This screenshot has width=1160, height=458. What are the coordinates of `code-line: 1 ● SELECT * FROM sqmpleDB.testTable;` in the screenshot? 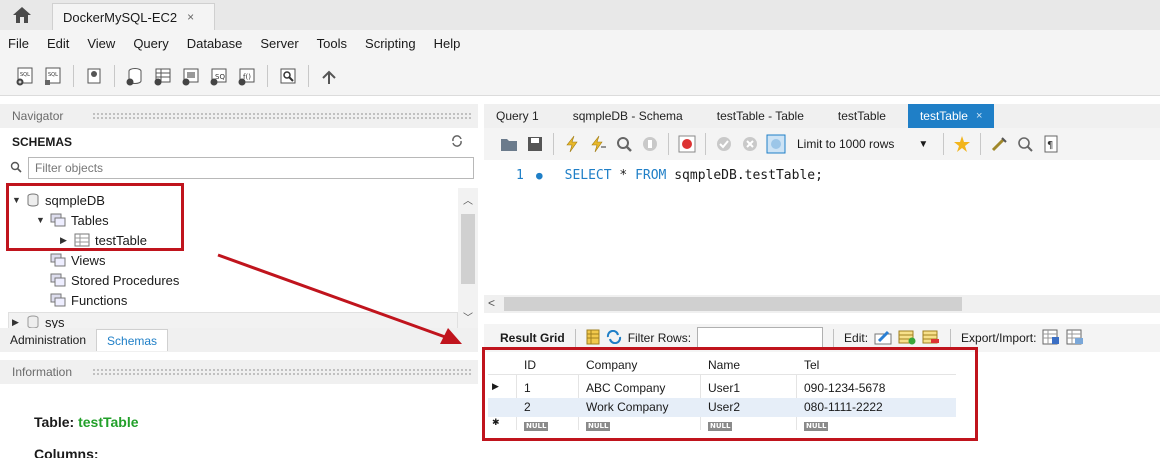 It's located at (669, 175).